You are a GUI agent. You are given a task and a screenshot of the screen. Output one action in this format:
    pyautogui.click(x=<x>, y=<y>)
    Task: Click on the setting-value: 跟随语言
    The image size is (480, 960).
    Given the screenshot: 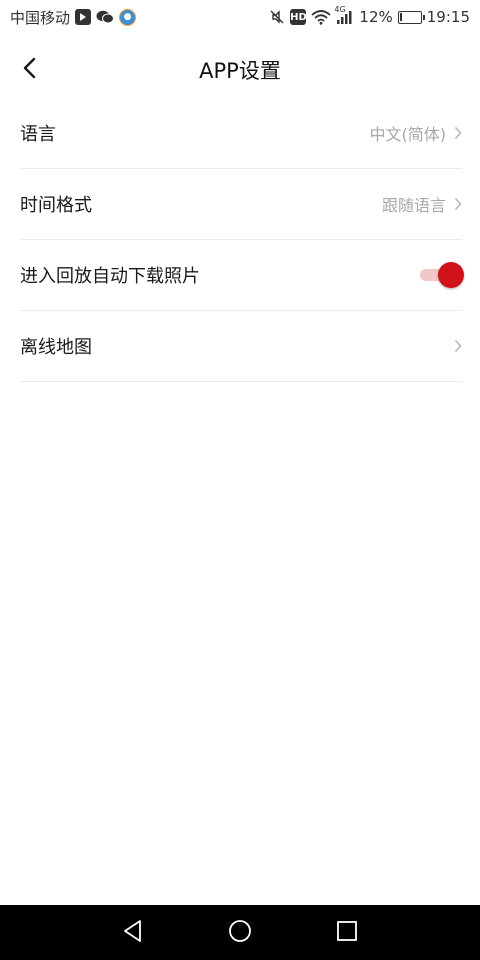 What is the action you would take?
    pyautogui.click(x=413, y=205)
    